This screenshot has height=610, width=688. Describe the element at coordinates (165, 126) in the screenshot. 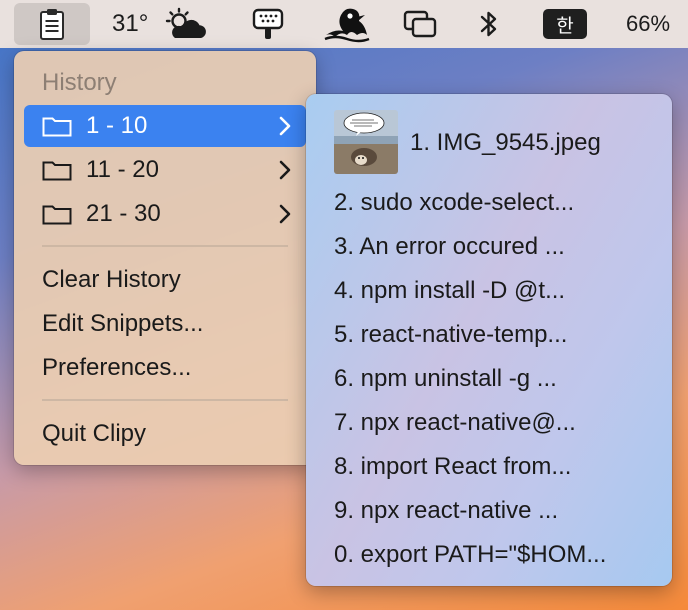

I see `history-group-1-10: 1 - 10` at that location.